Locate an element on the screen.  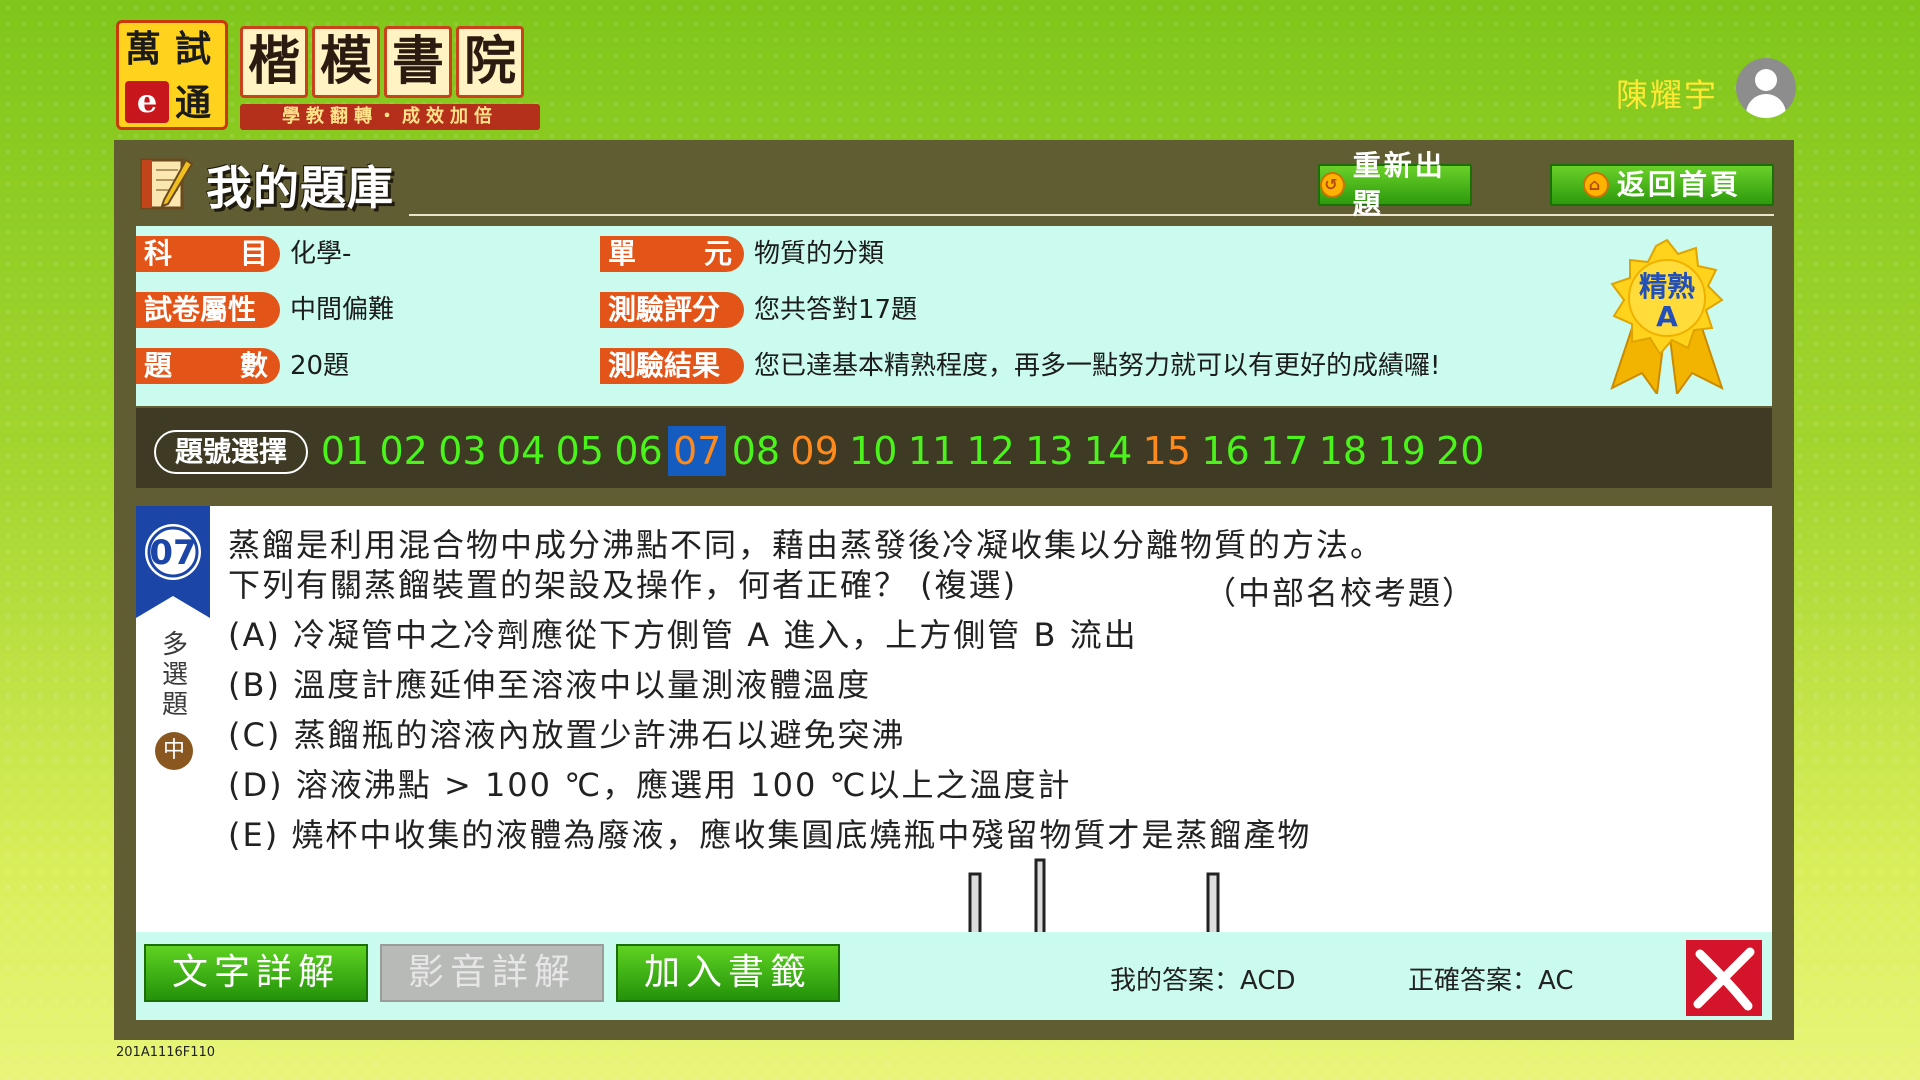
count-label-char: 數 is located at coordinates (254, 365).